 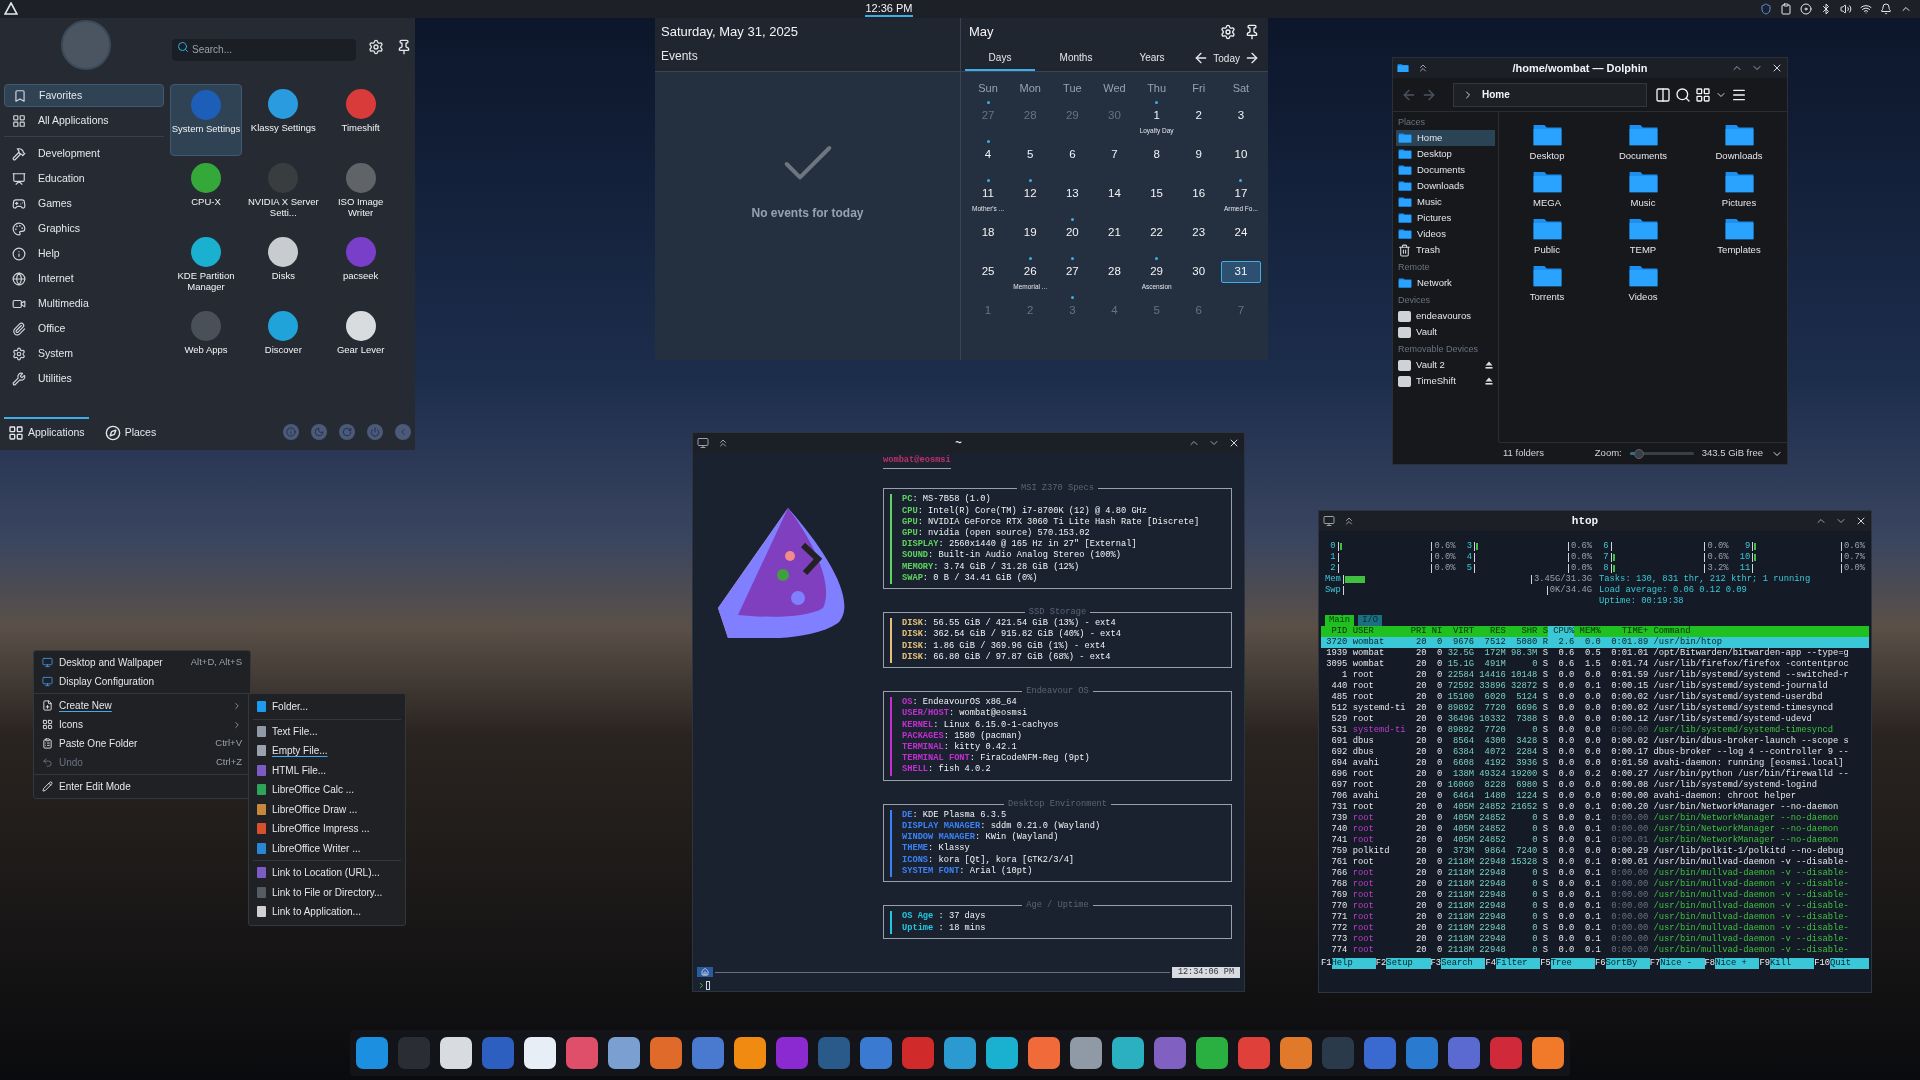 I want to click on calendar-day: 12, so click(x=1030, y=194).